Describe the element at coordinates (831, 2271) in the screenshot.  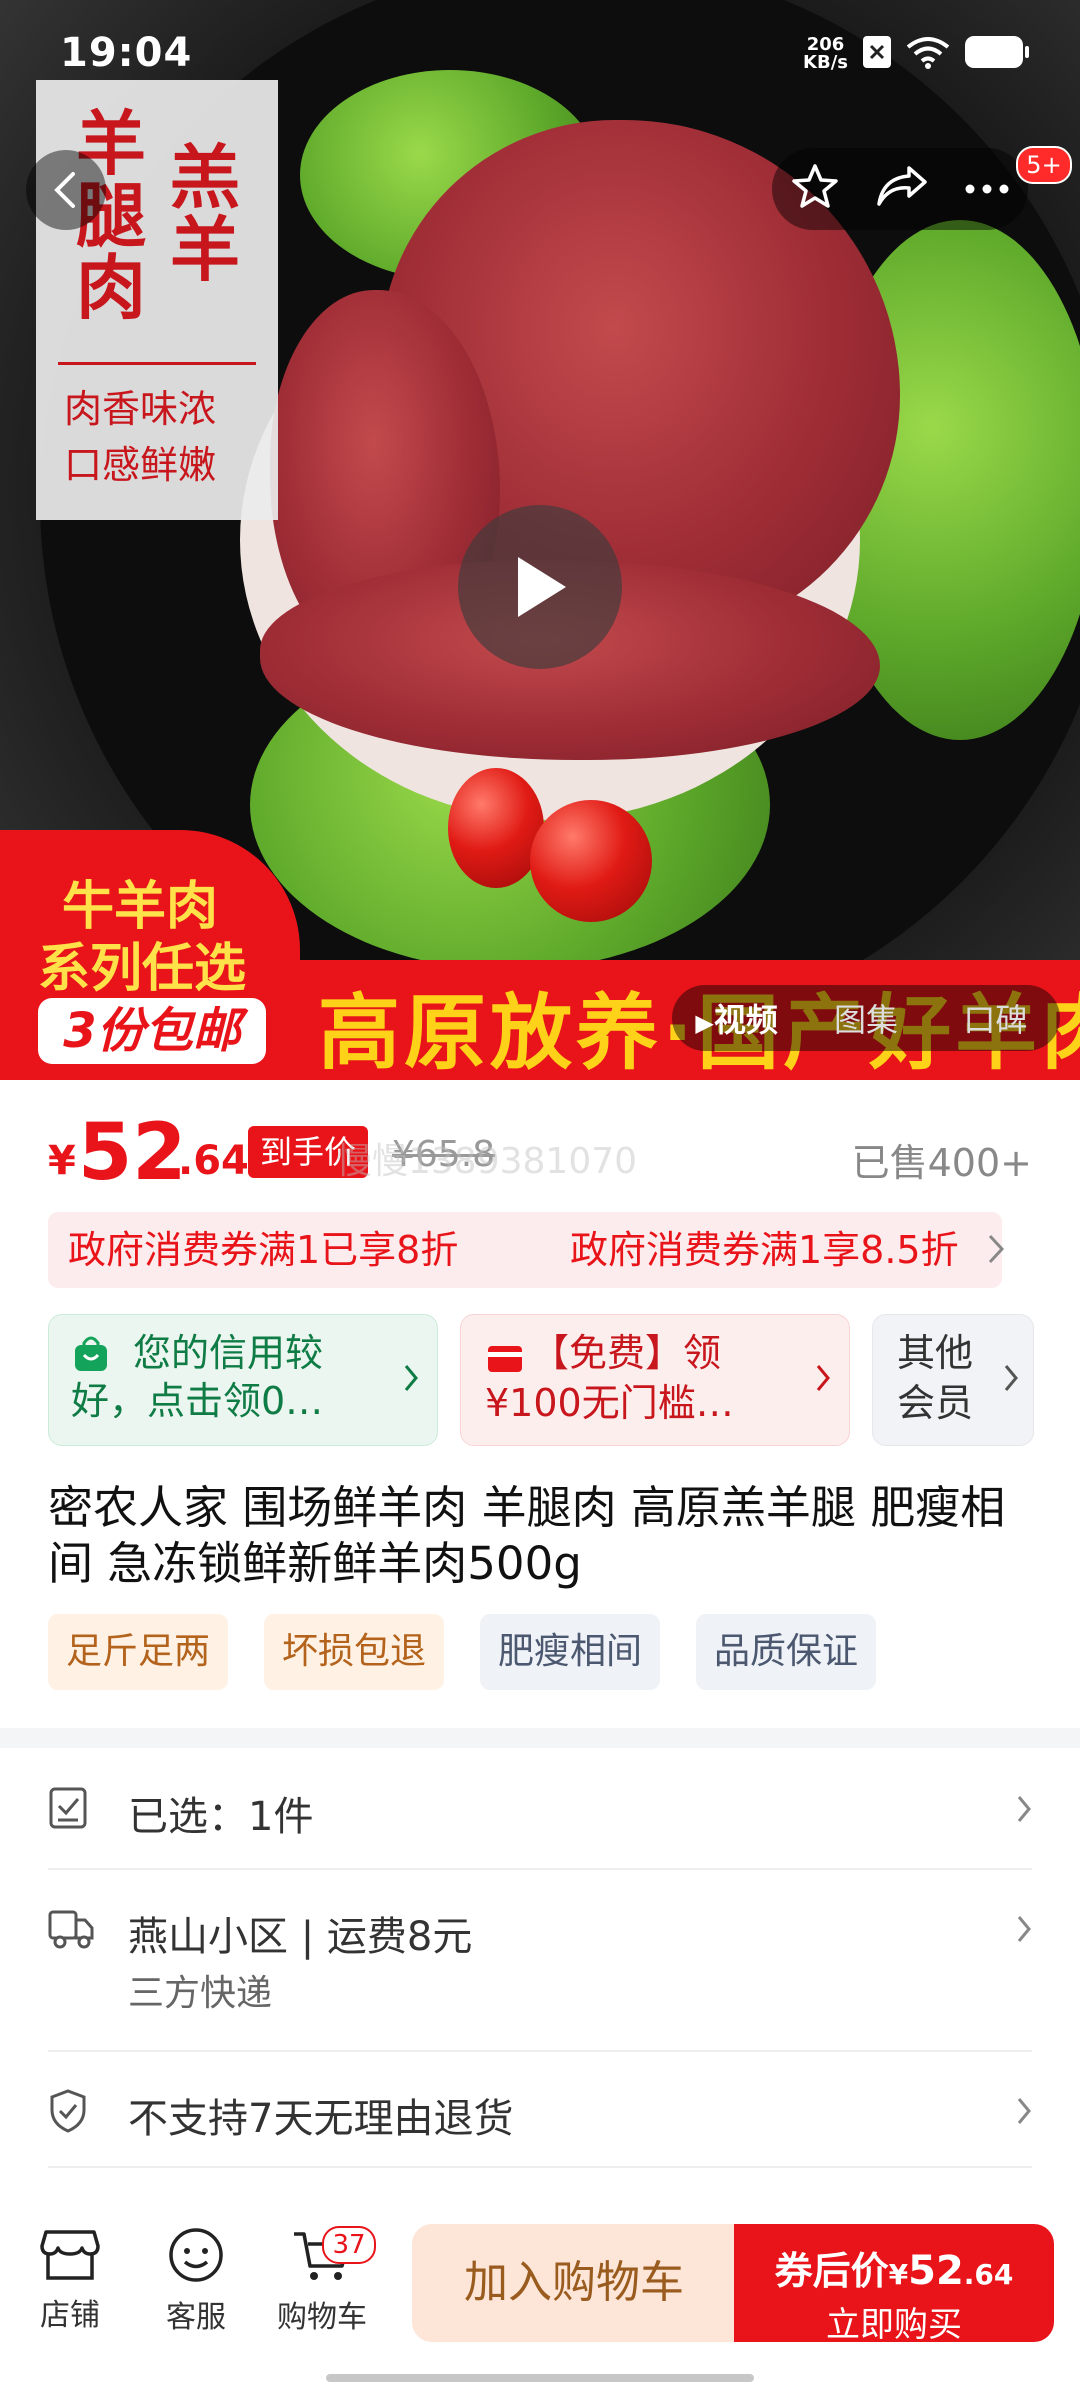
I see `coupon-price-label: 券后价` at that location.